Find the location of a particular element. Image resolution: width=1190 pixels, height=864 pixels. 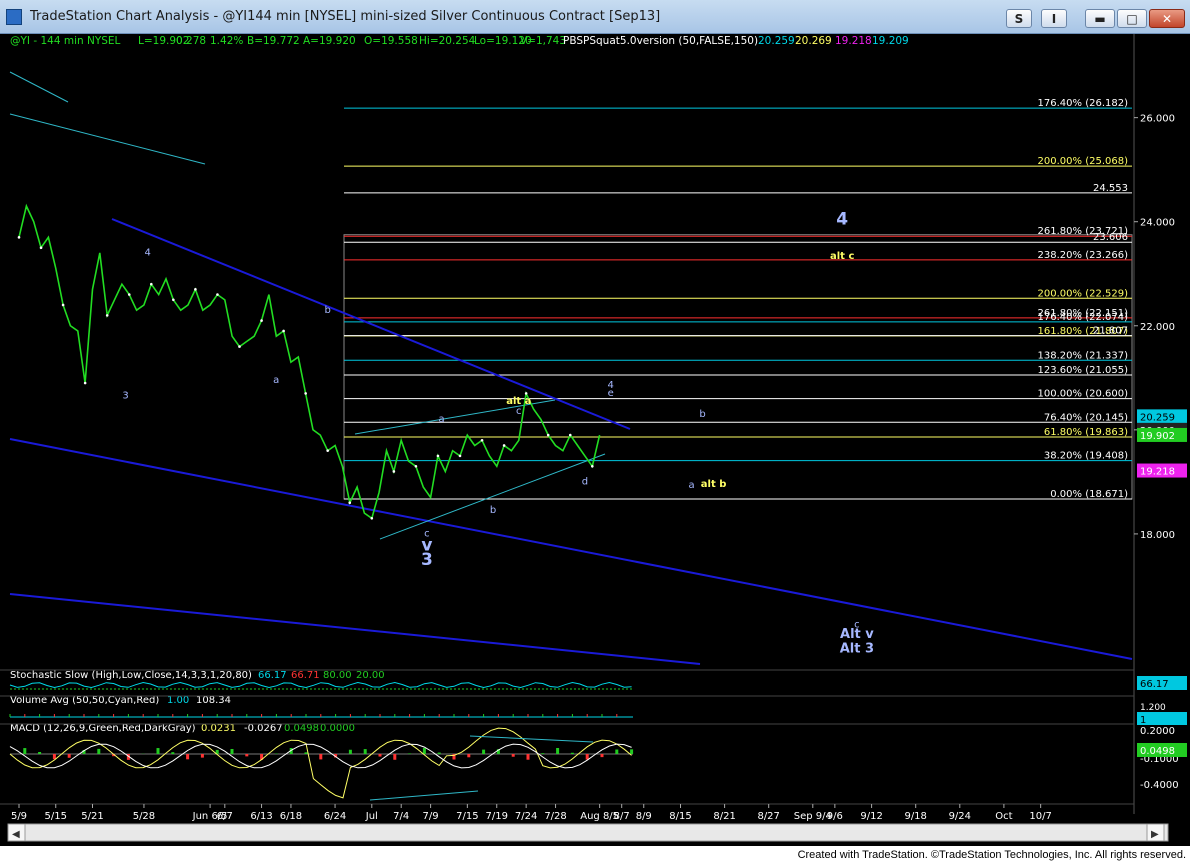

stochastic-value-1: 66.17 is located at coordinates (272, 675).